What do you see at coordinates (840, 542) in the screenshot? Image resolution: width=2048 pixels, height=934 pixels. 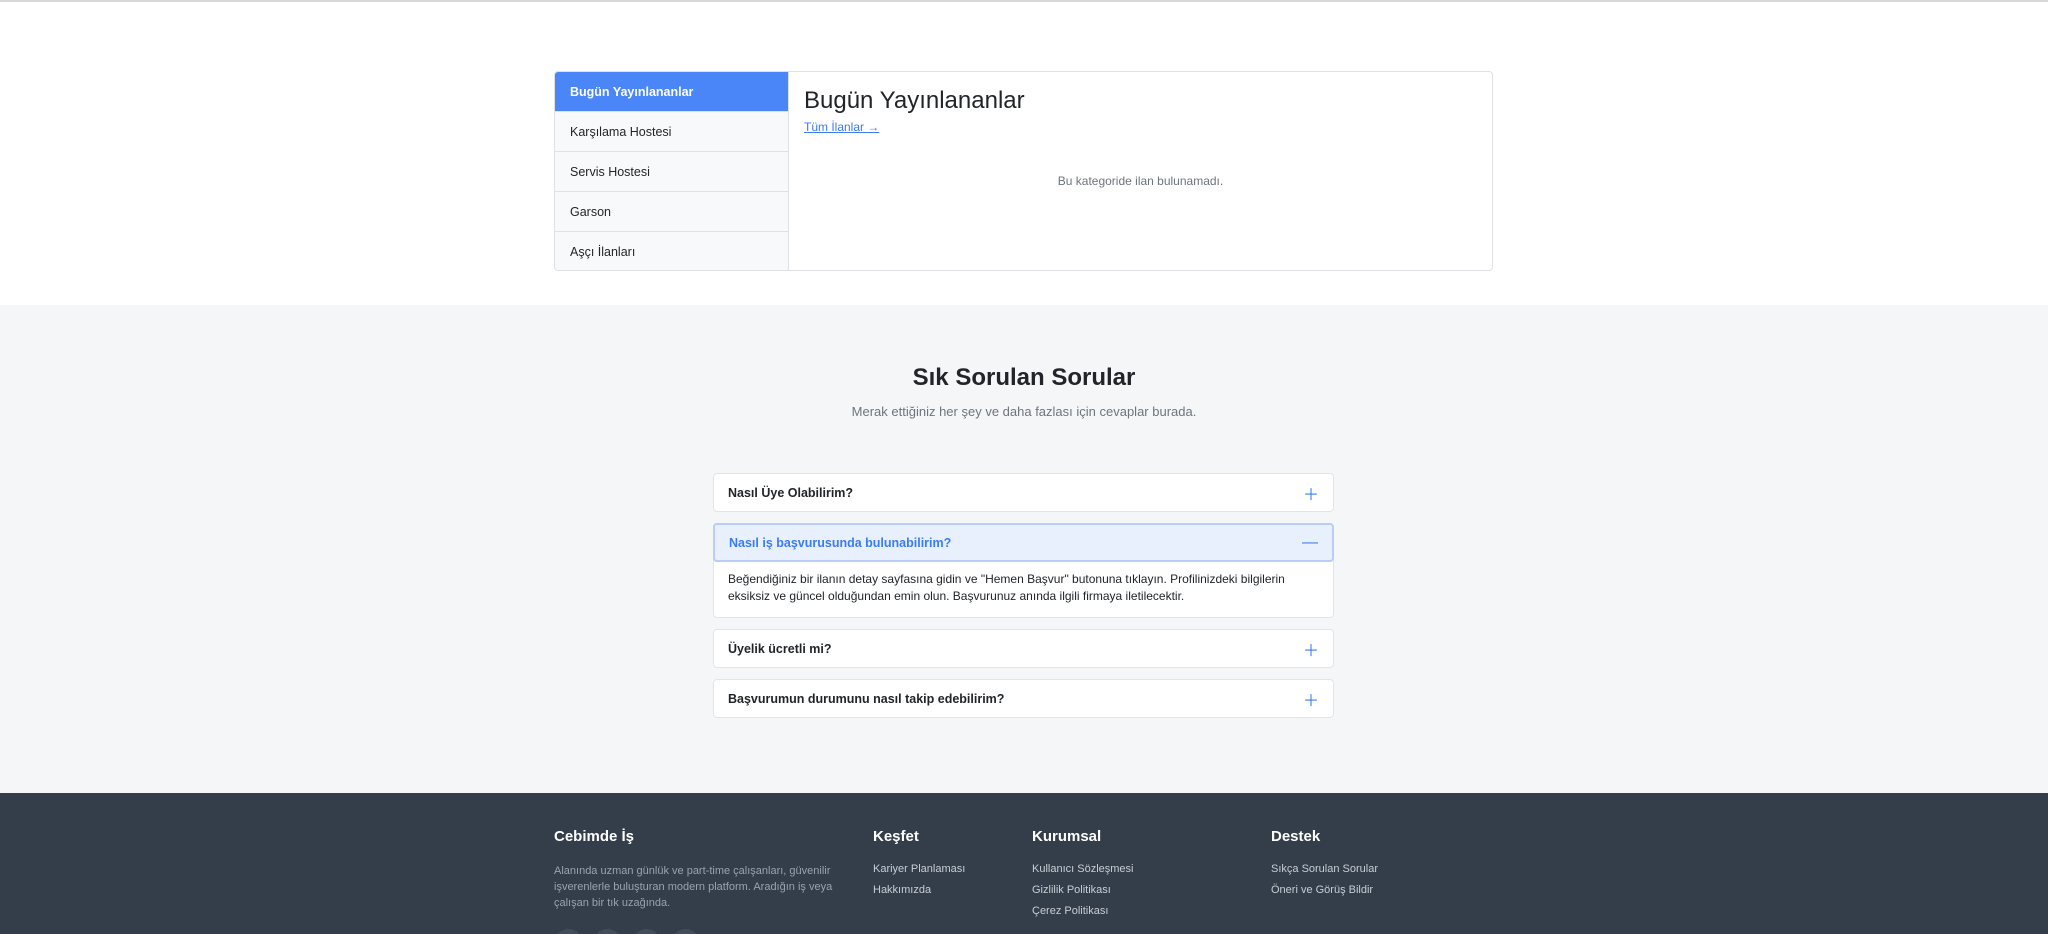 I see `faq-question-text: Nasıl iş başvurusunda bulunabilirim?` at bounding box center [840, 542].